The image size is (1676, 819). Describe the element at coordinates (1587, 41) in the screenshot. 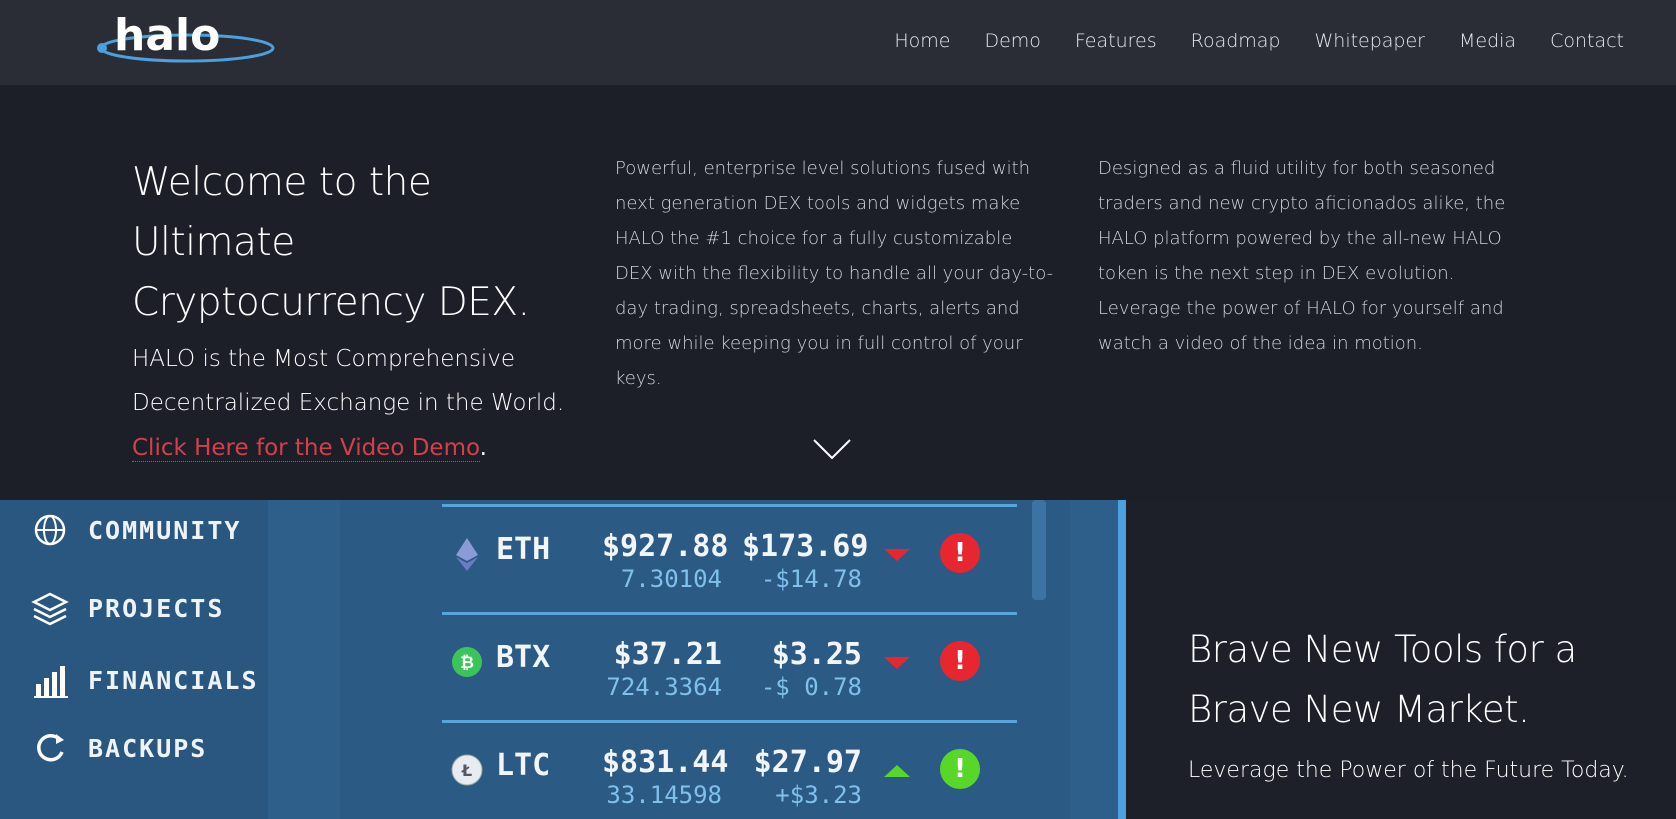

I see `nav-contact-link: Contact` at that location.